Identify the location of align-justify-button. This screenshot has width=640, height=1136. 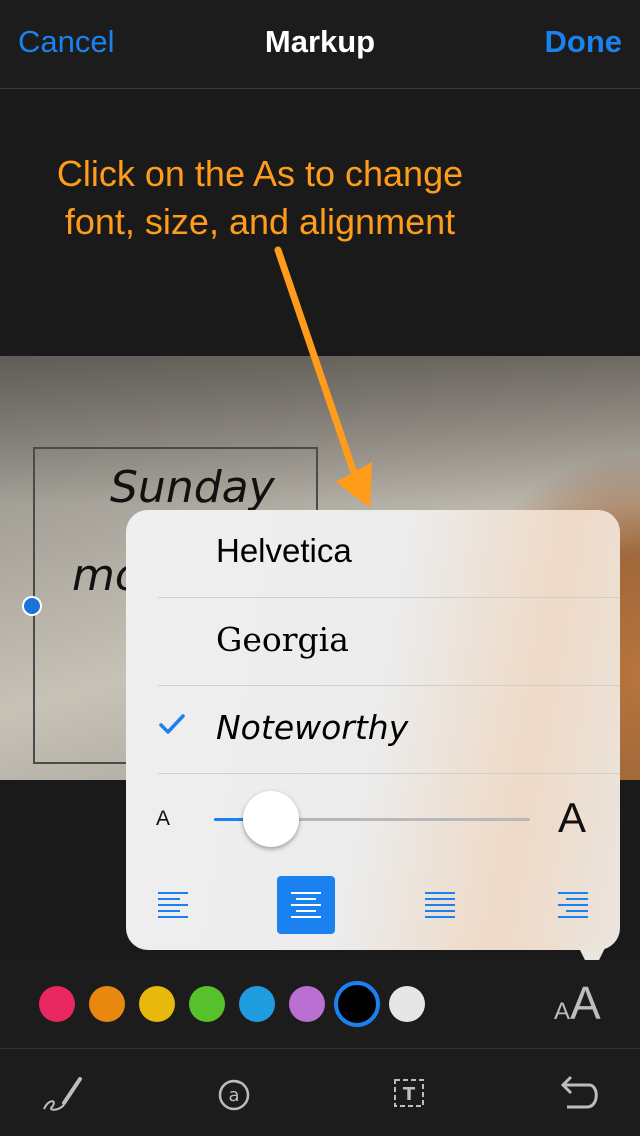
(440, 905).